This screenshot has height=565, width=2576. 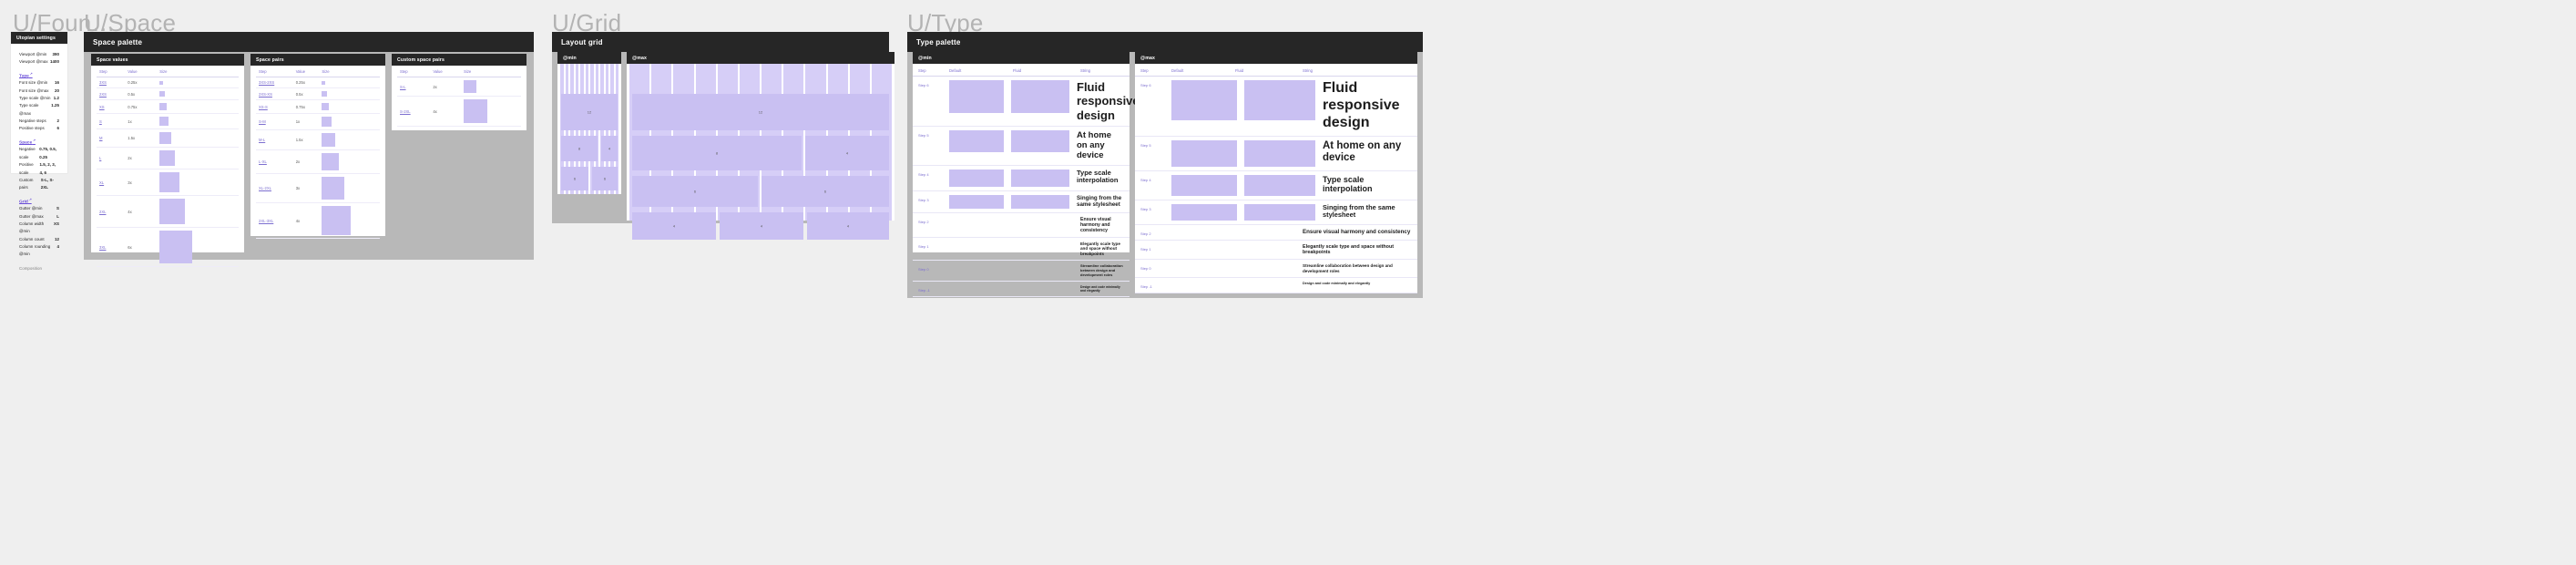 What do you see at coordinates (274, 220) in the screenshot?
I see `space-step-label: 2XL-3XL` at bounding box center [274, 220].